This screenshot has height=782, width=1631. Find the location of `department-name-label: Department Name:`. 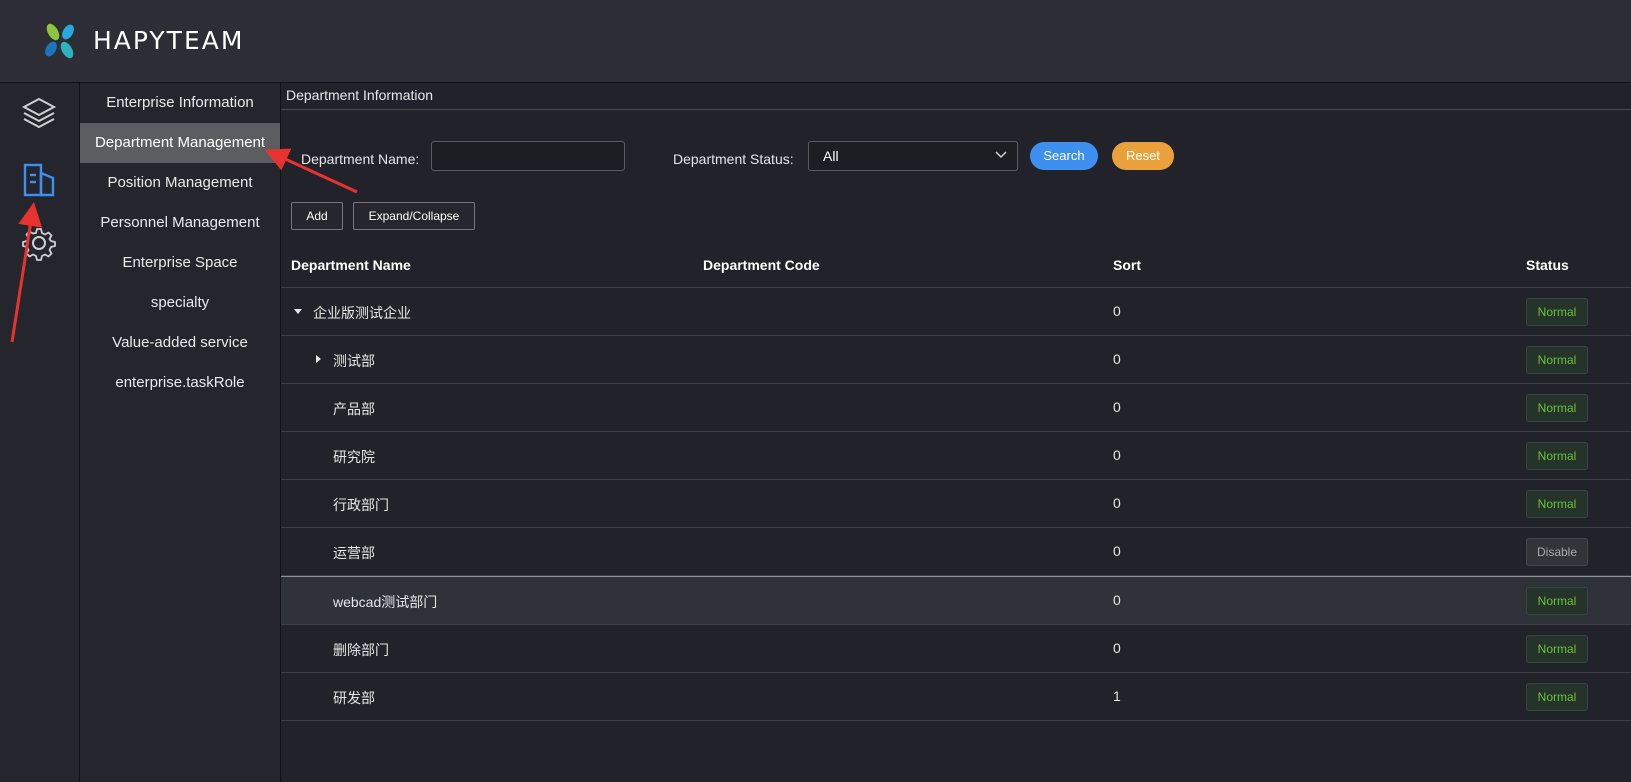

department-name-label: Department Name: is located at coordinates (360, 159).